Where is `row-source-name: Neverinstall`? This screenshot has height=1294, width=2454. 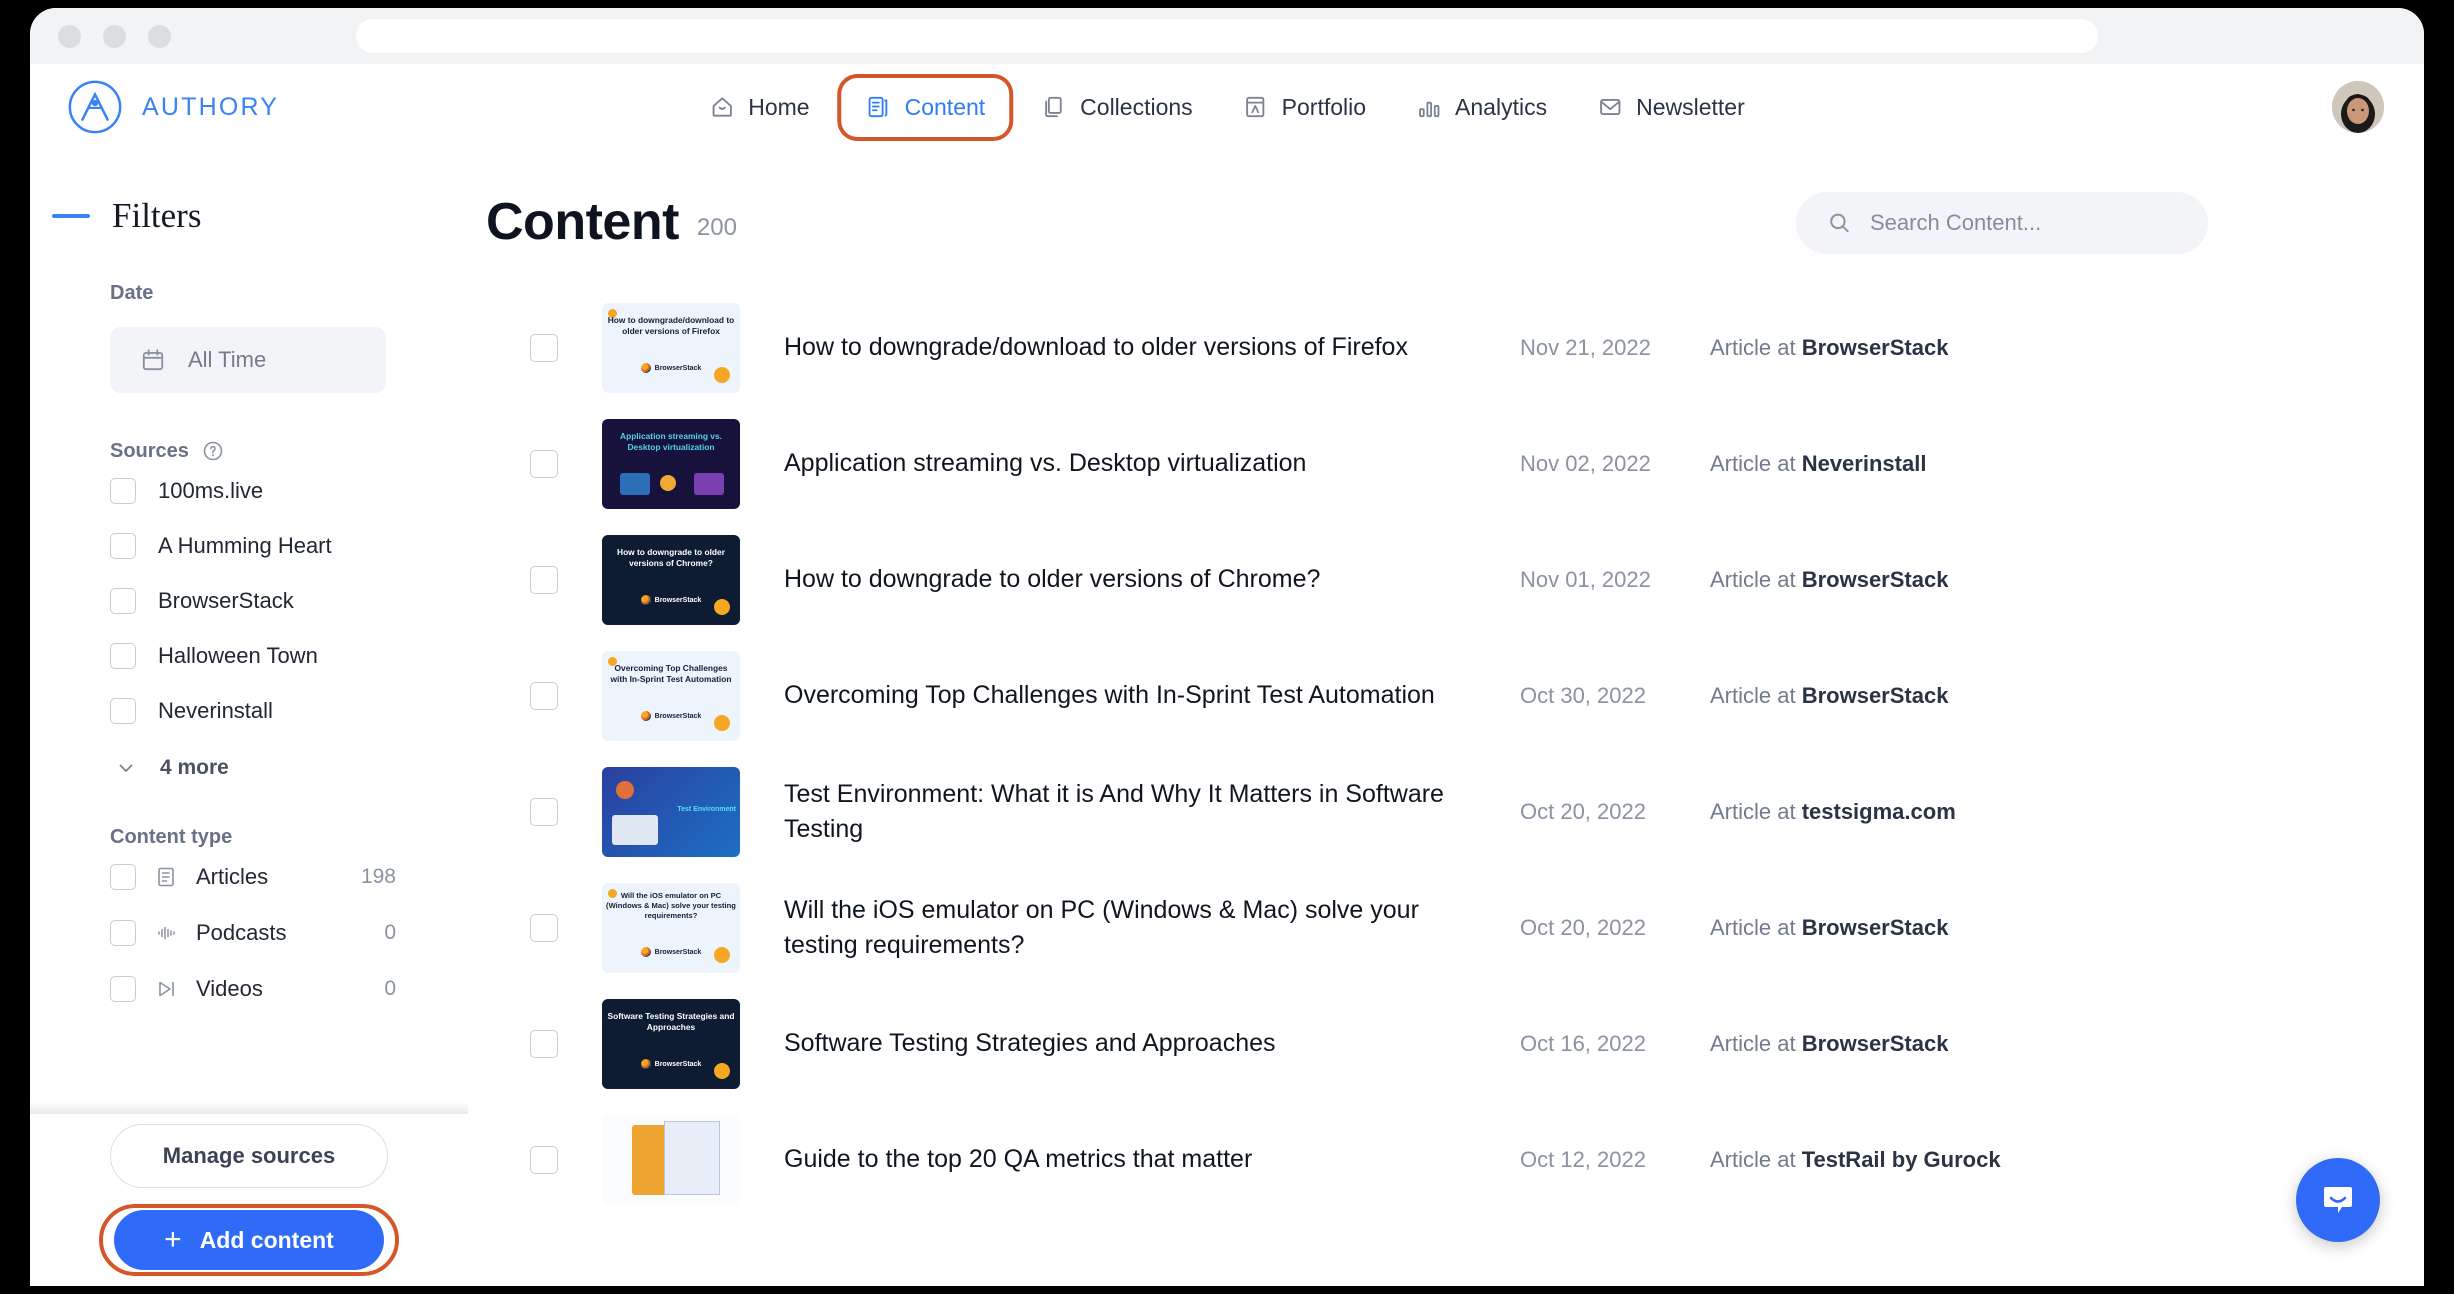
row-source-name: Neverinstall is located at coordinates (1864, 463).